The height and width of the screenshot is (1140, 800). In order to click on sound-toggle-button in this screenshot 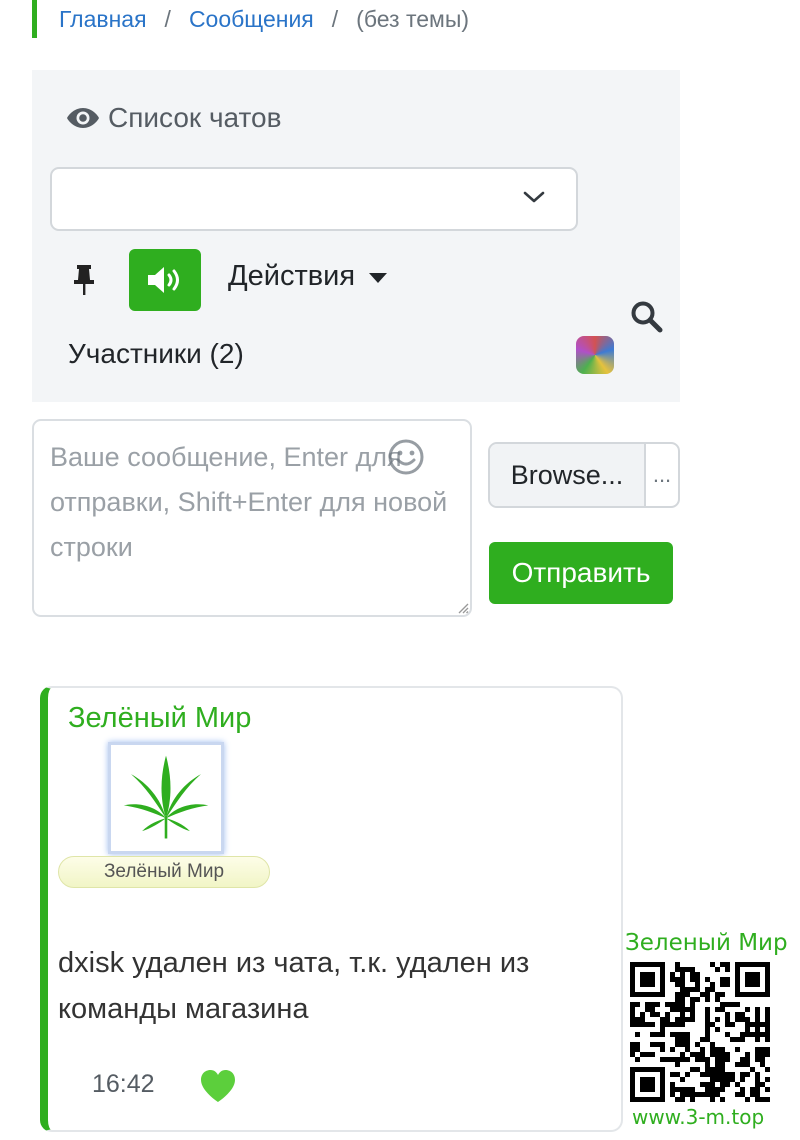, I will do `click(165, 280)`.